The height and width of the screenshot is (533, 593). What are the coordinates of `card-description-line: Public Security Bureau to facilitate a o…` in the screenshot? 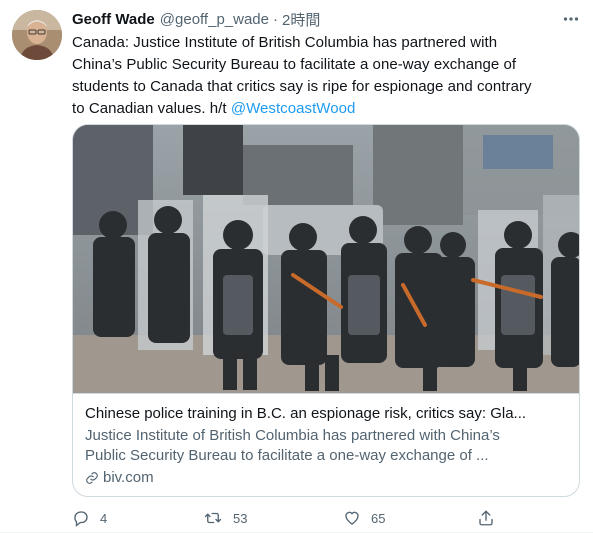 It's located at (287, 455).